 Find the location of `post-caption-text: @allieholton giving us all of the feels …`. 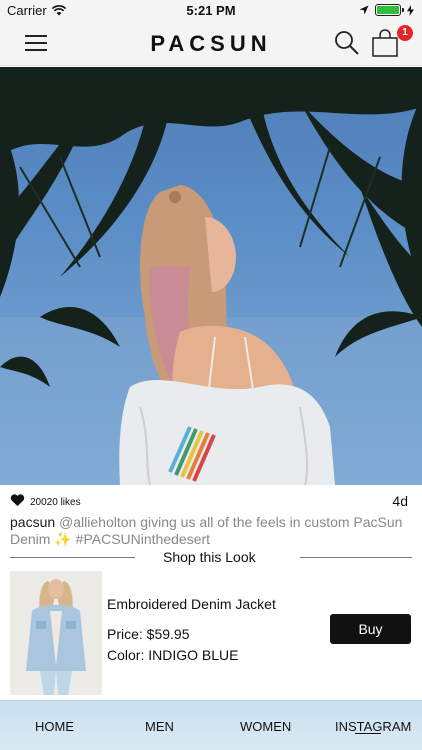

post-caption-text: @allieholton giving us all of the feels … is located at coordinates (206, 530).